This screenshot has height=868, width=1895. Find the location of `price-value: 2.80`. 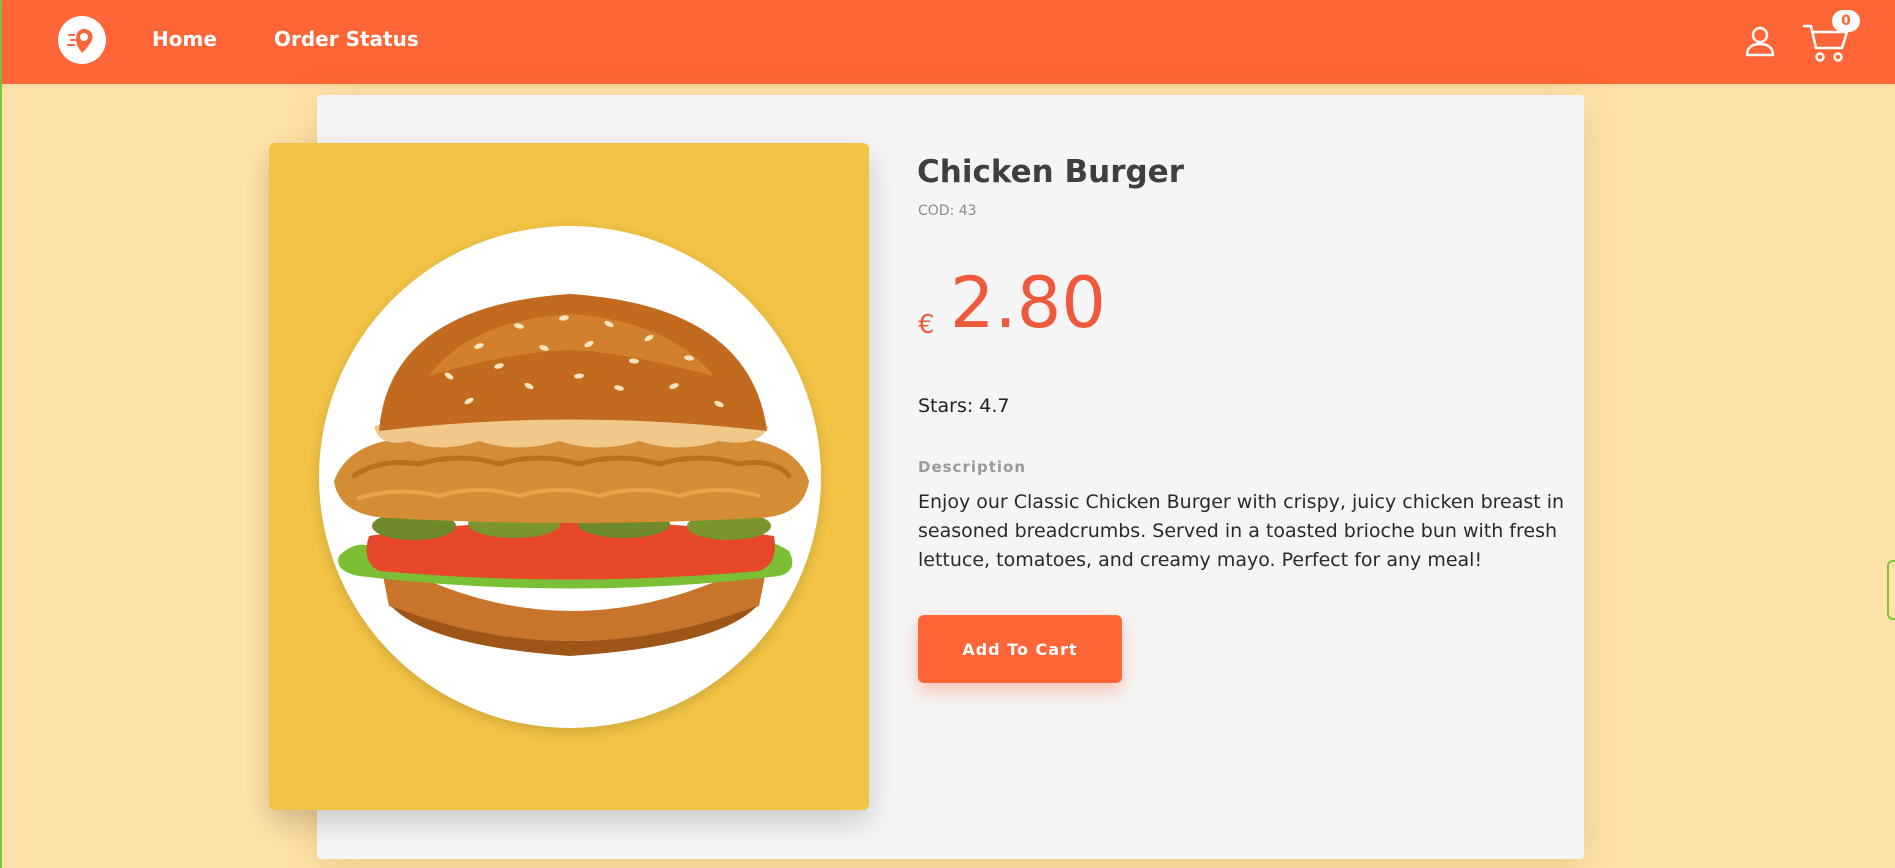

price-value: 2.80 is located at coordinates (1028, 303).